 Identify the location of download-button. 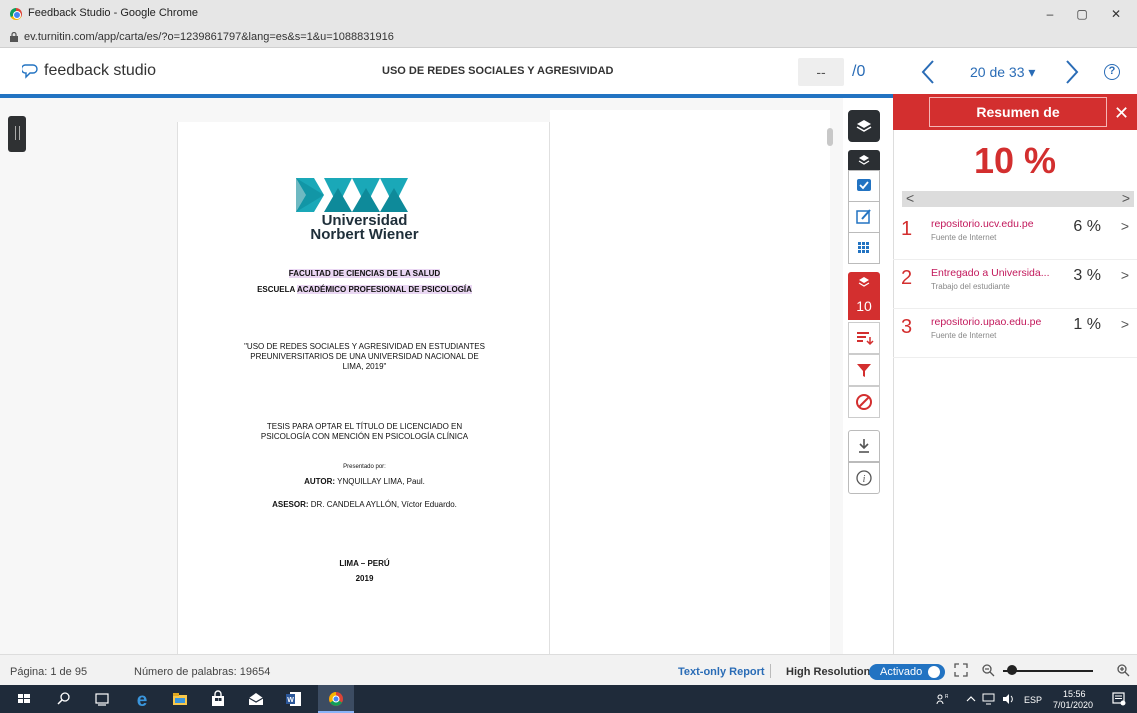
(864, 446).